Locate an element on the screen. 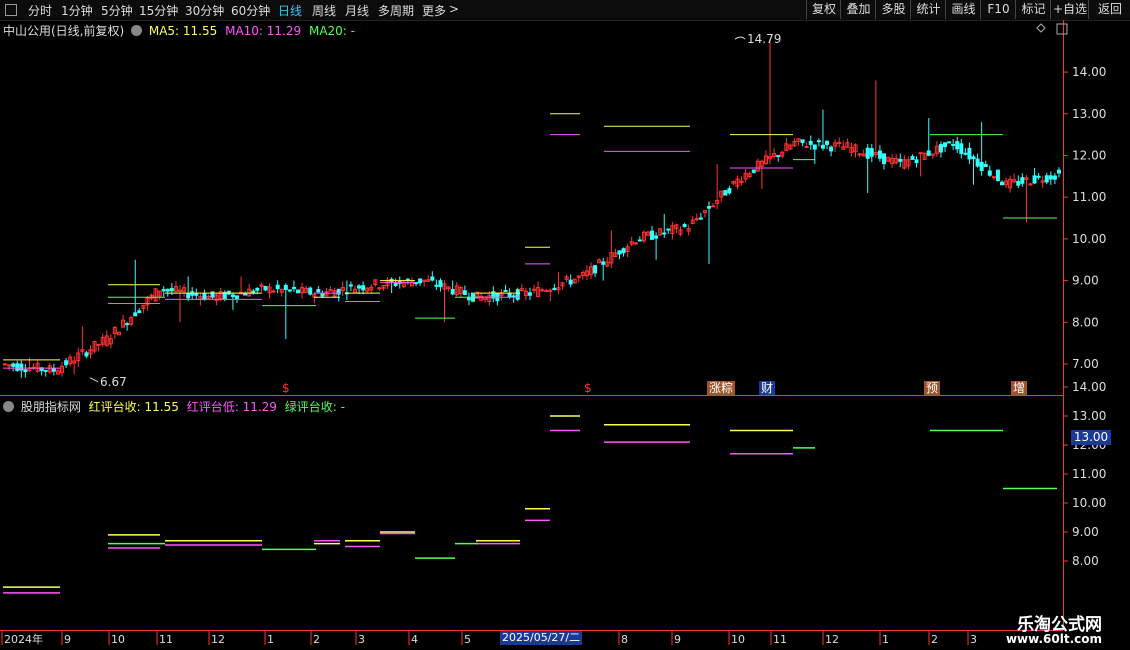 The image size is (1130, 650). event-tag: $ is located at coordinates (286, 388).